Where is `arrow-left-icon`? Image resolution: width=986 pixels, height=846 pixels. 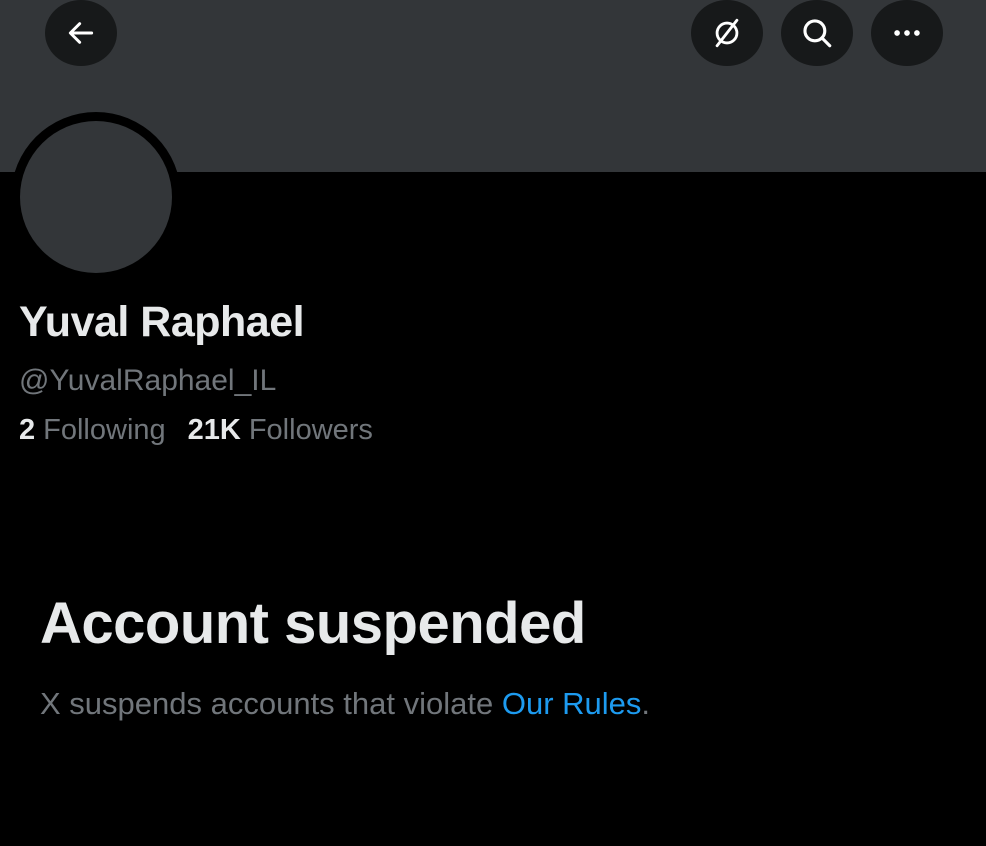 arrow-left-icon is located at coordinates (81, 33).